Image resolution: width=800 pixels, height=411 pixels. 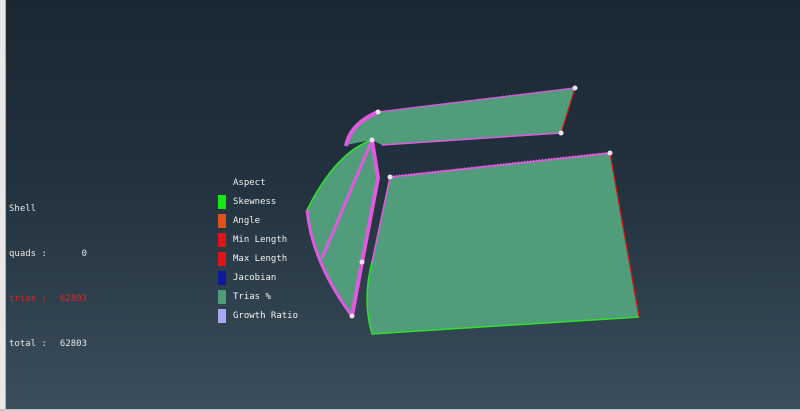 I want to click on mesh-part-top-strip, so click(x=477, y=115).